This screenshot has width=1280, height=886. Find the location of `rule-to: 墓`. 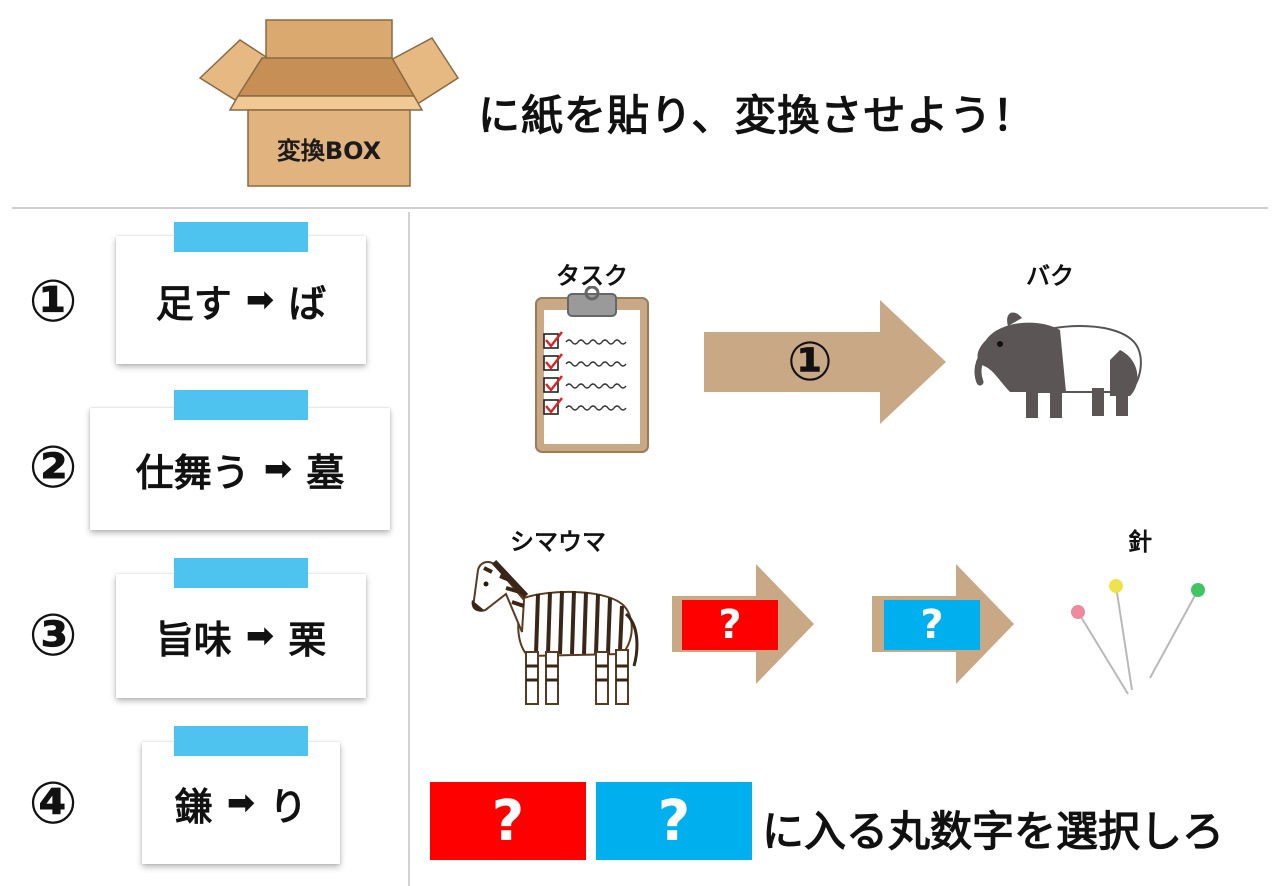

rule-to: 墓 is located at coordinates (325, 472).